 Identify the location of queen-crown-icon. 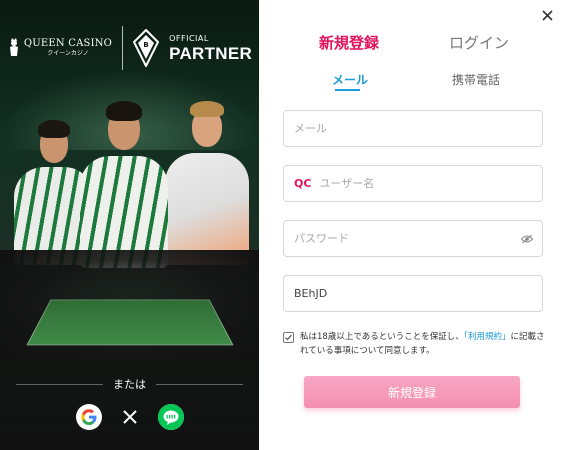
(13, 47).